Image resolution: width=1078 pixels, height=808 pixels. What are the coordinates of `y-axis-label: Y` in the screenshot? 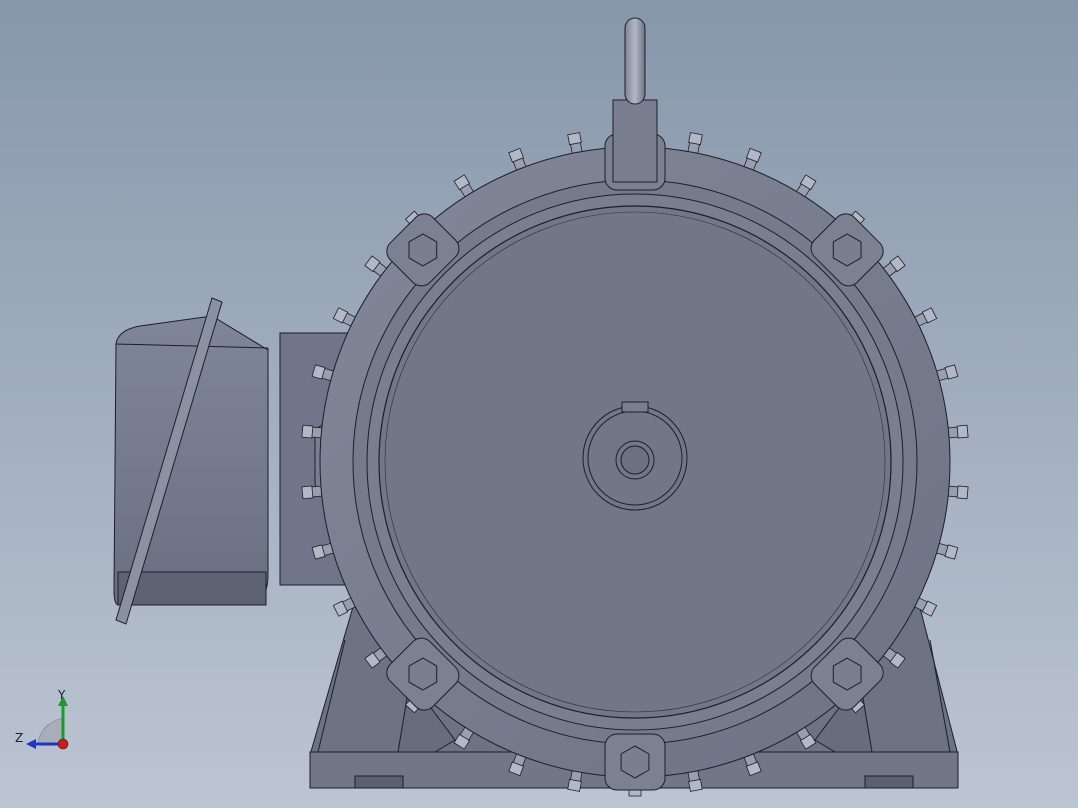 It's located at (62, 695).